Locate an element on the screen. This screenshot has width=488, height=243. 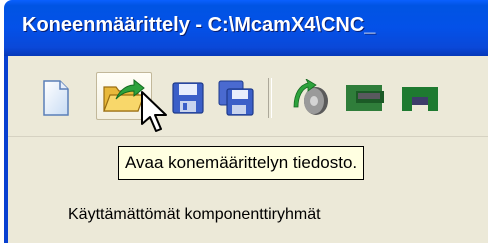
new-file-icon is located at coordinates (56, 98).